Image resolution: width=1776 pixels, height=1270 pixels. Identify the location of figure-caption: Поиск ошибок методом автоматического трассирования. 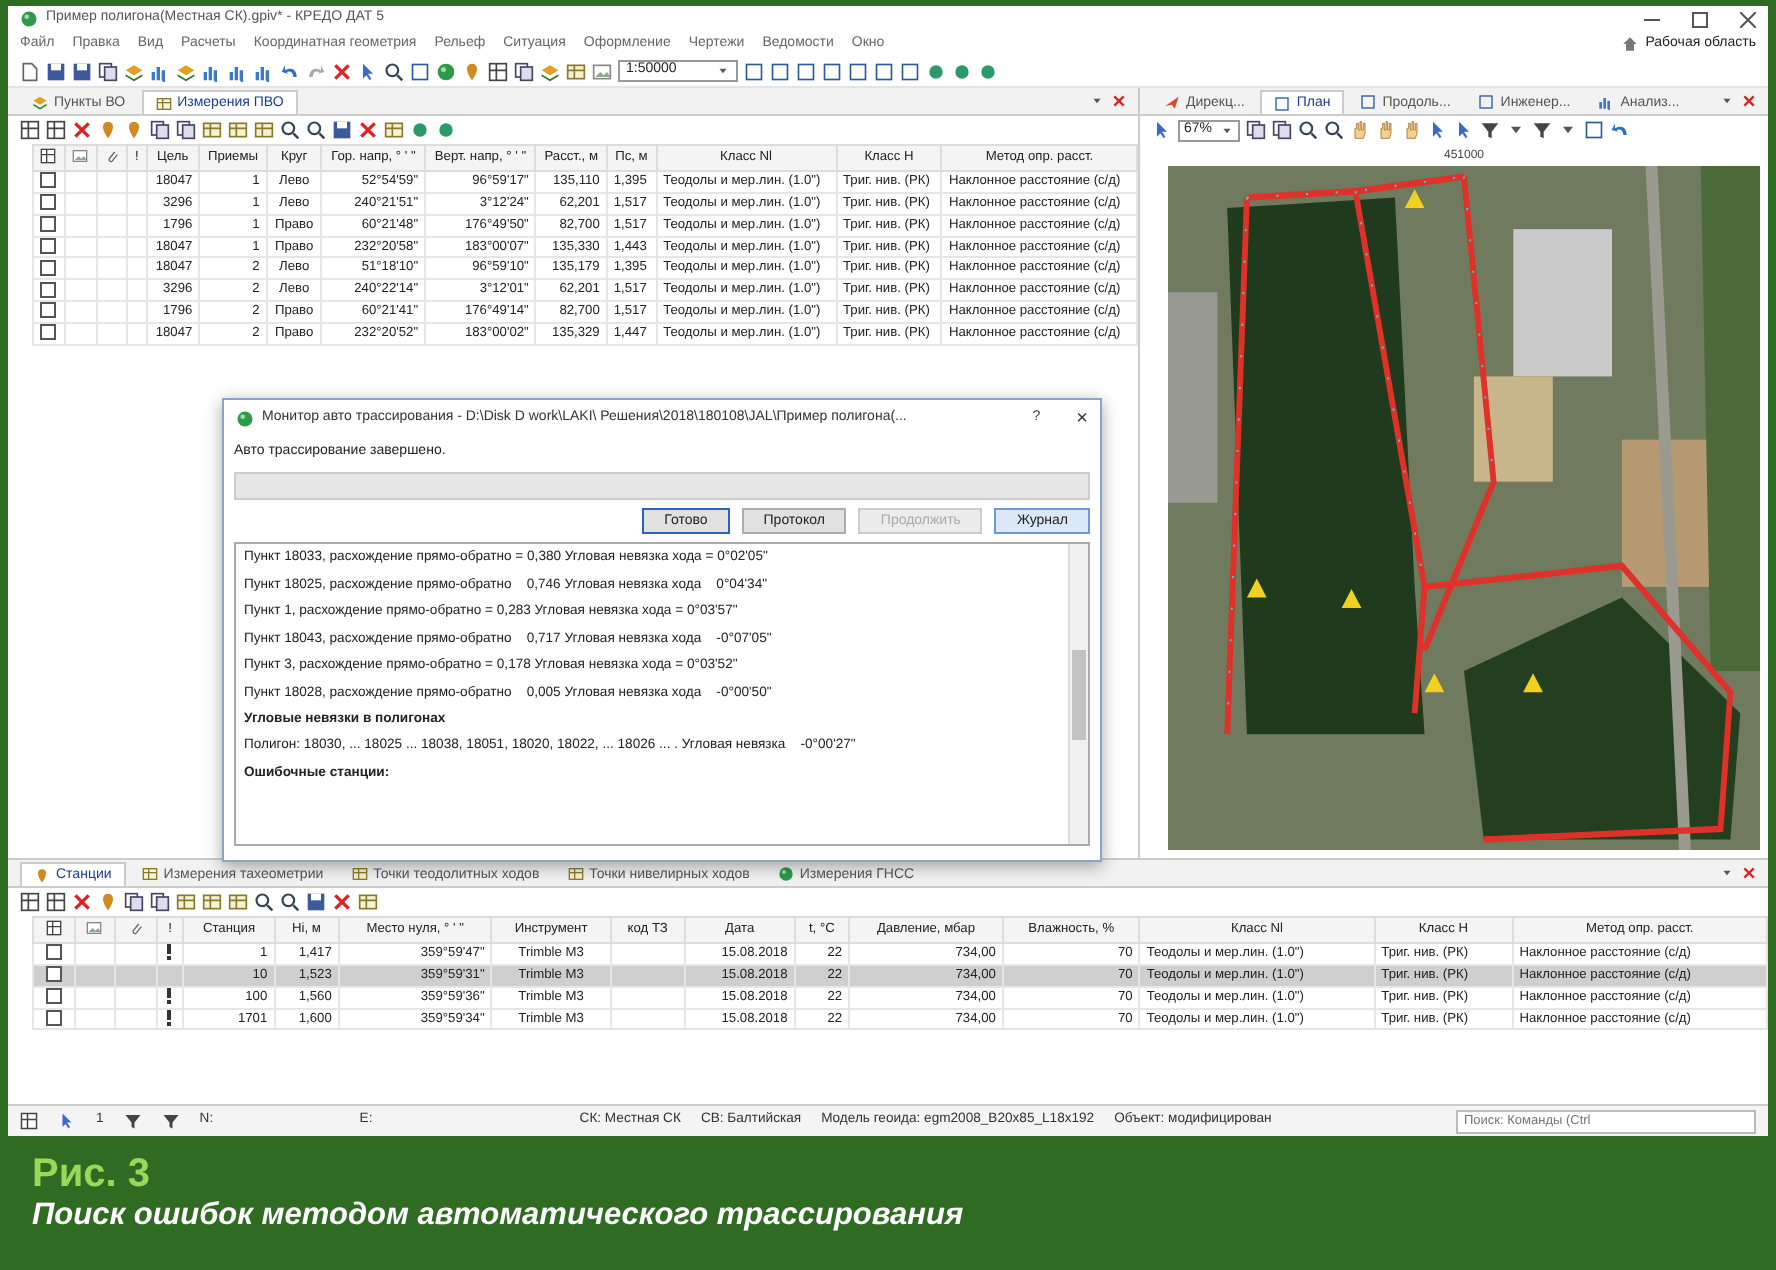
(499, 1216).